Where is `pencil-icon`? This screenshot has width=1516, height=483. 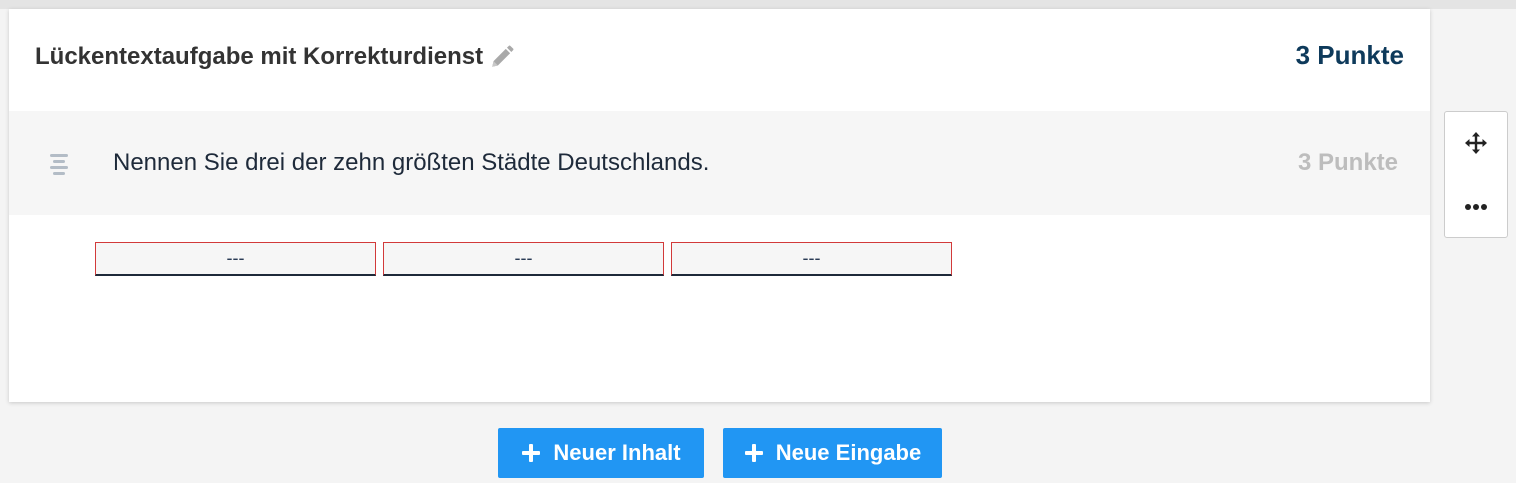 pencil-icon is located at coordinates (502, 57).